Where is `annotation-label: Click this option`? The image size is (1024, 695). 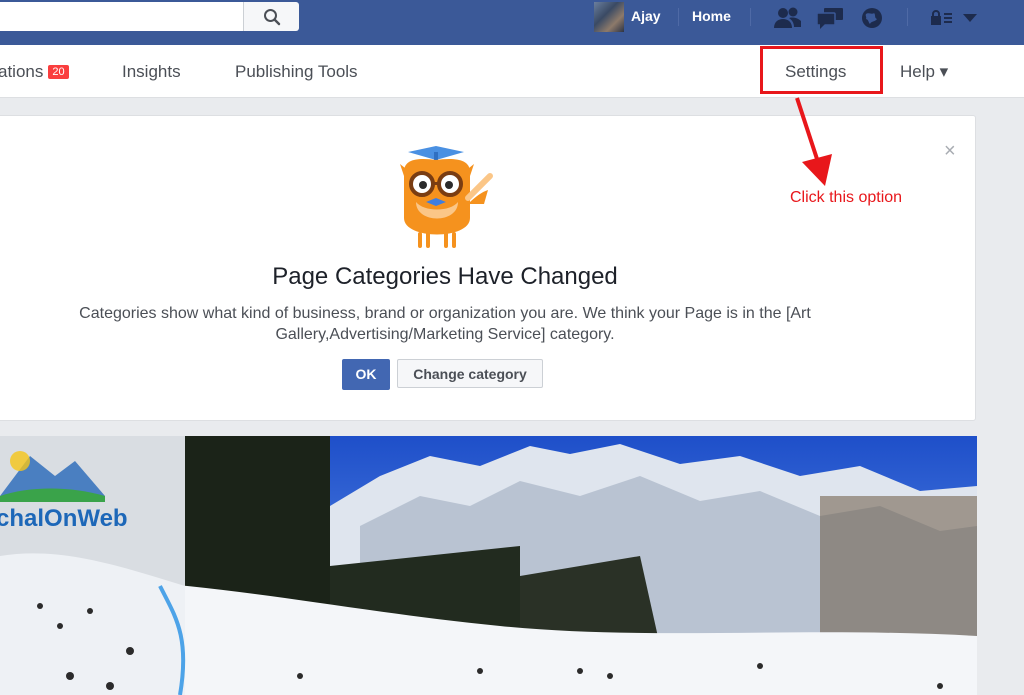 annotation-label: Click this option is located at coordinates (846, 197).